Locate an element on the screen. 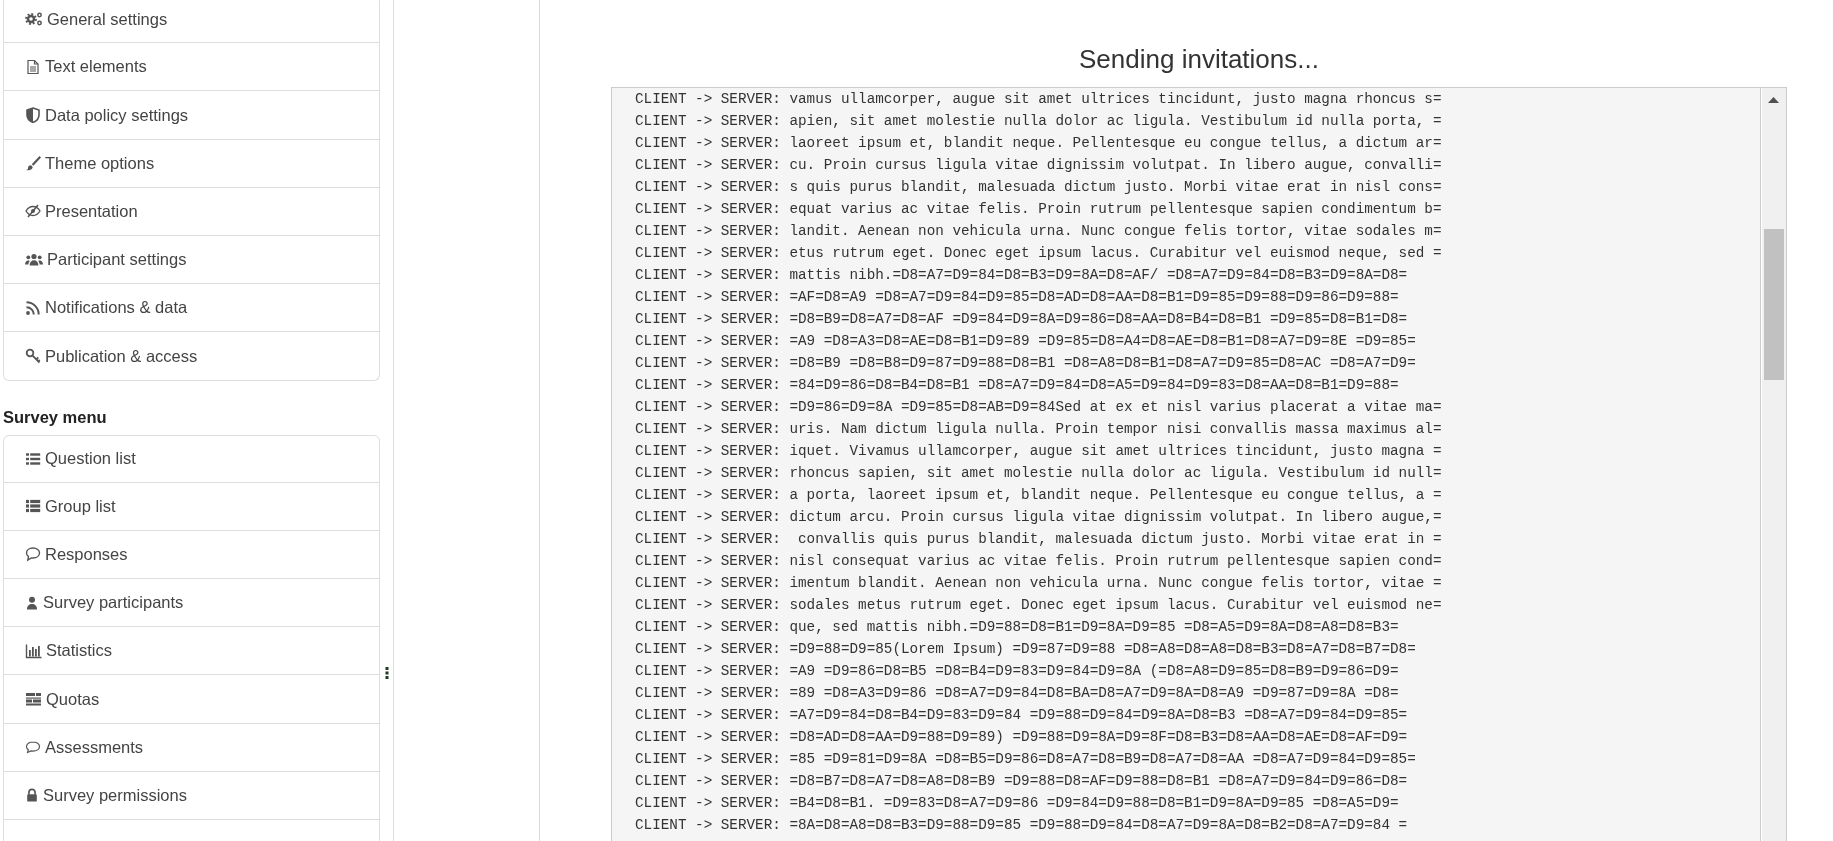 The height and width of the screenshot is (841, 1833). sidebar-menu-item: Data policy settings is located at coordinates (191, 115).